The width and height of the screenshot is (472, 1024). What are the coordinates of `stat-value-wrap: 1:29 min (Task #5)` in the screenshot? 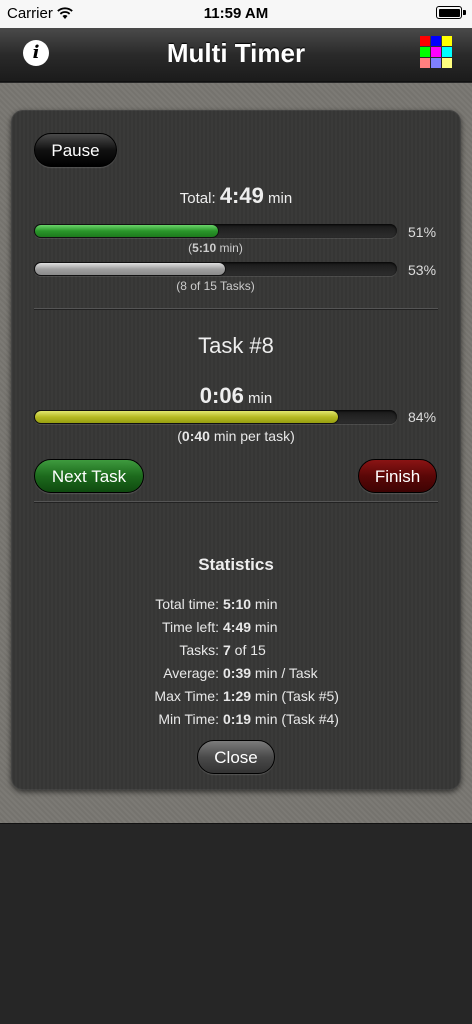 It's located at (279, 696).